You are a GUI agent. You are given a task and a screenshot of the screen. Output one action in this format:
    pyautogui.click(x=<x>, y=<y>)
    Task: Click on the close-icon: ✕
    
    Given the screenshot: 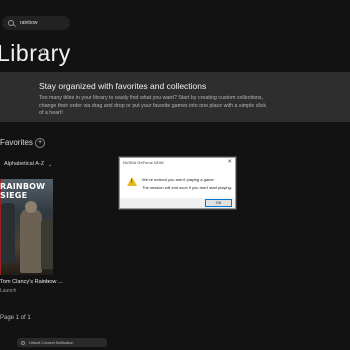 What is the action you would take?
    pyautogui.click(x=229, y=162)
    